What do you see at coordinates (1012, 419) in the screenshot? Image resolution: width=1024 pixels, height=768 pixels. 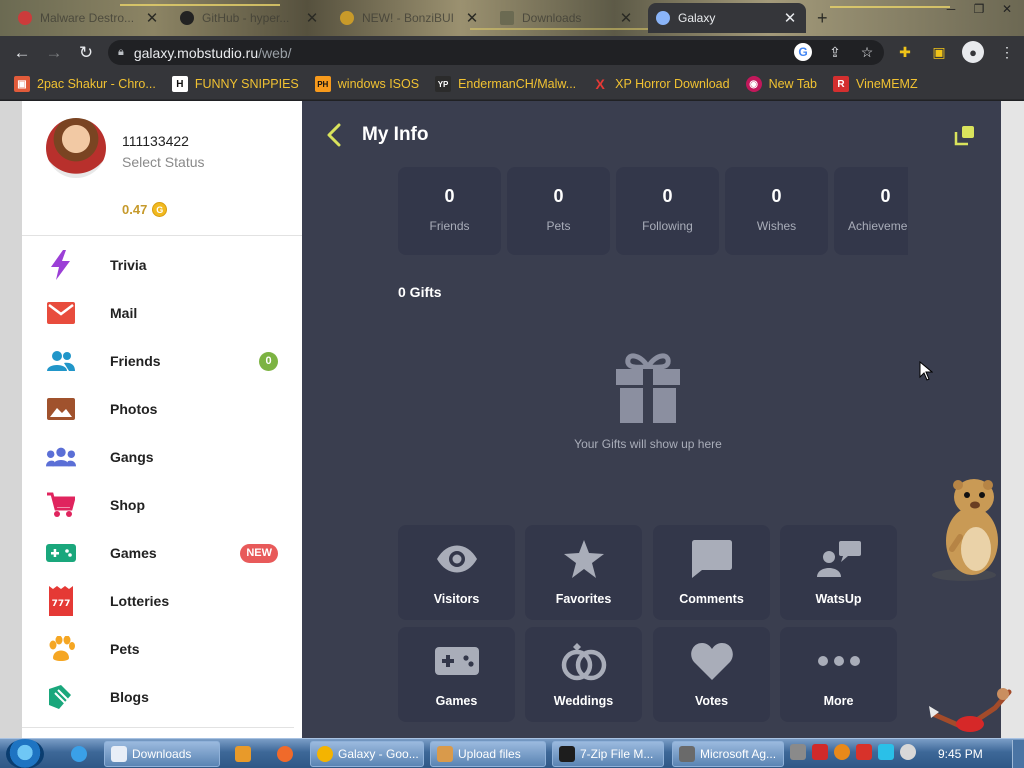 I see `page-scrollbar` at bounding box center [1012, 419].